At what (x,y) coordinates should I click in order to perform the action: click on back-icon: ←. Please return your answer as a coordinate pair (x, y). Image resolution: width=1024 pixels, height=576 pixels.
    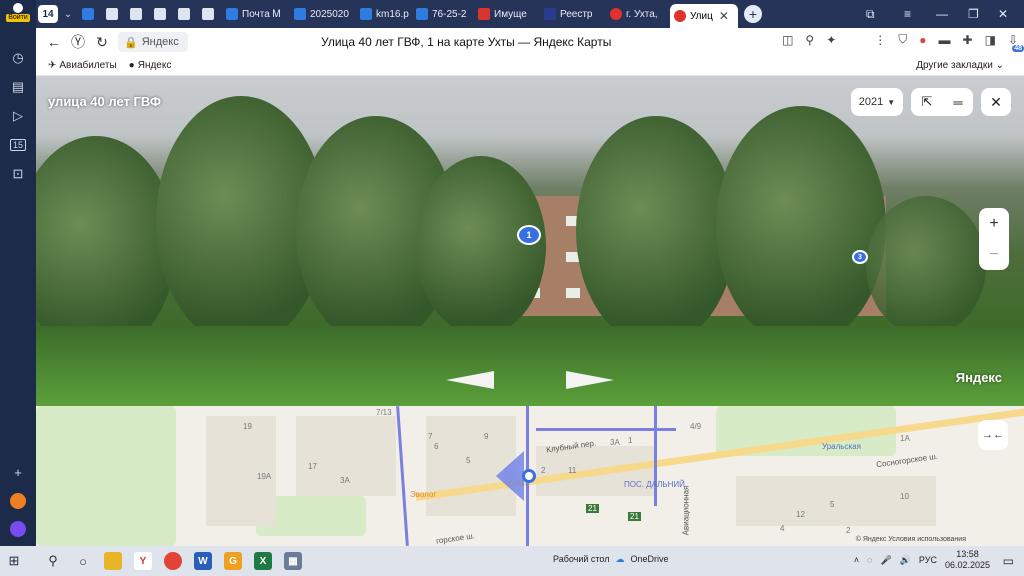
    Looking at the image, I should click on (54, 42).